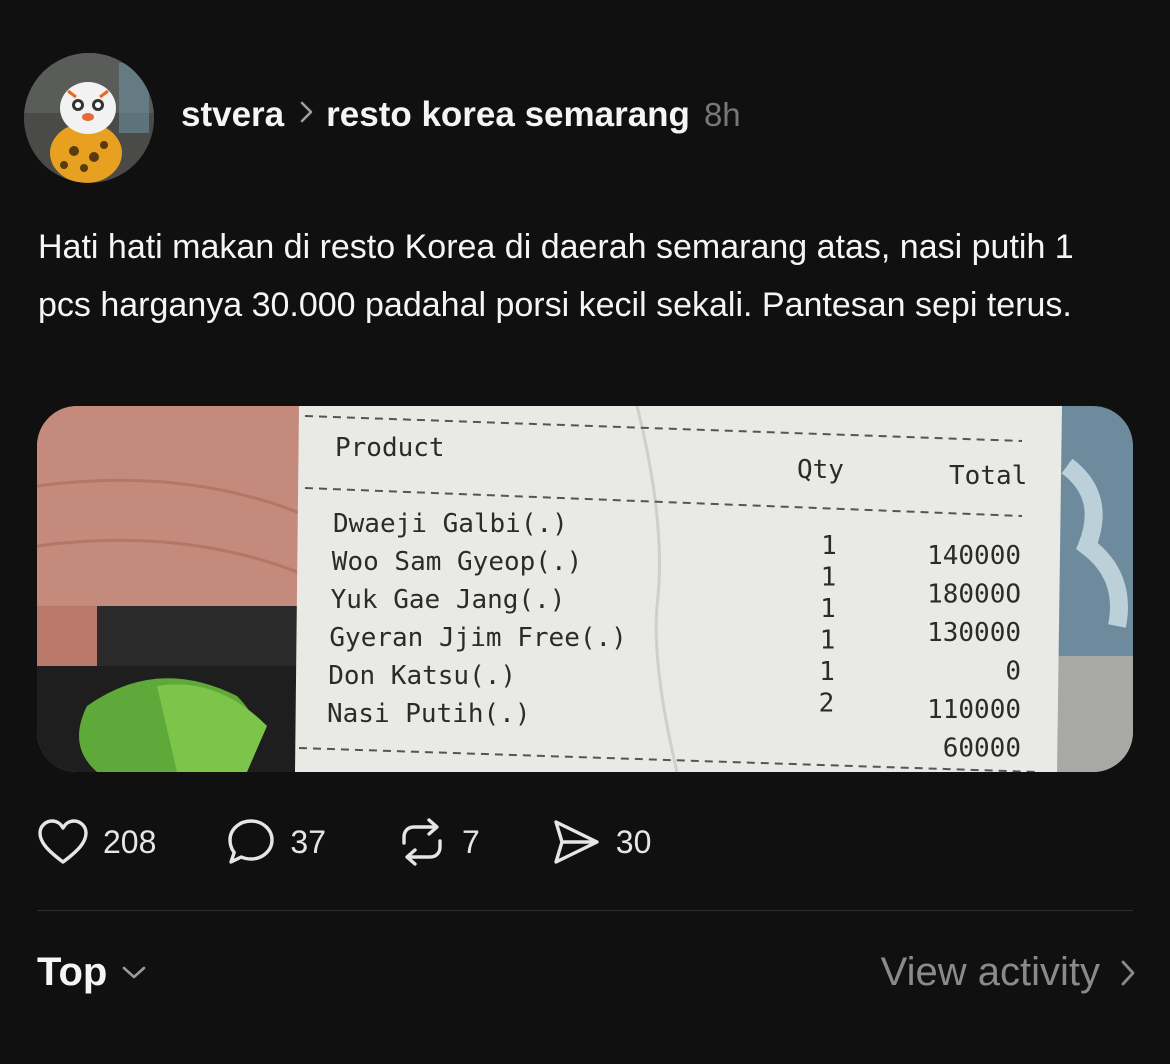  I want to click on send-icon, so click(576, 842).